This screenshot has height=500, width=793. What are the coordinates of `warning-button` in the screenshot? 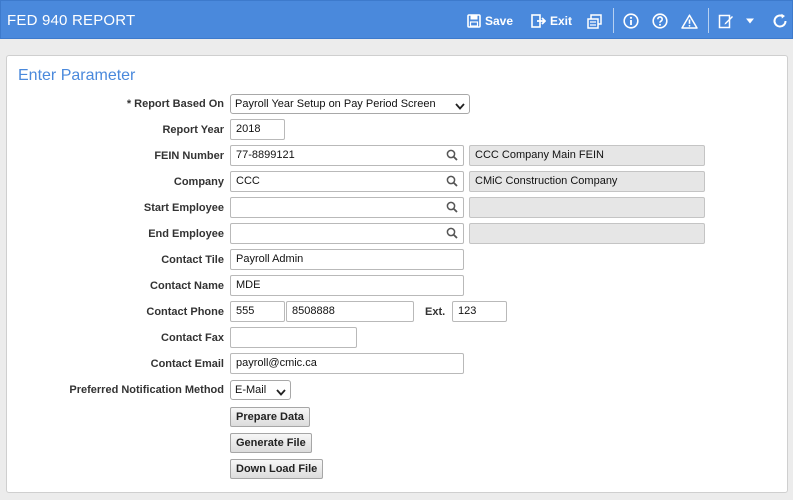 It's located at (689, 21).